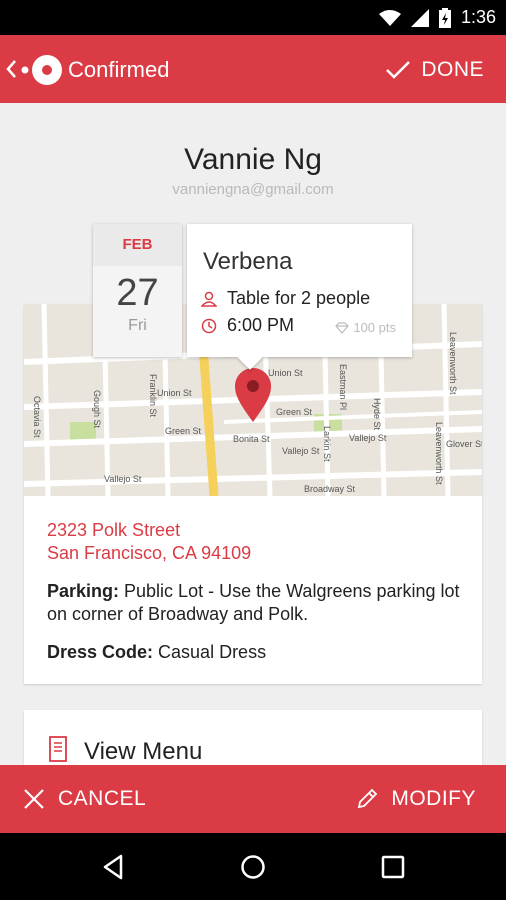 The image size is (506, 900). What do you see at coordinates (453, 363) in the screenshot?
I see `map-label-leavenworth-1: Leavenworth St` at bounding box center [453, 363].